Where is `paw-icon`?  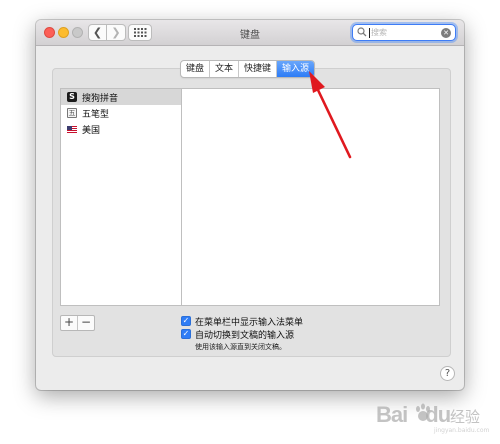
paw-icon is located at coordinates (423, 412).